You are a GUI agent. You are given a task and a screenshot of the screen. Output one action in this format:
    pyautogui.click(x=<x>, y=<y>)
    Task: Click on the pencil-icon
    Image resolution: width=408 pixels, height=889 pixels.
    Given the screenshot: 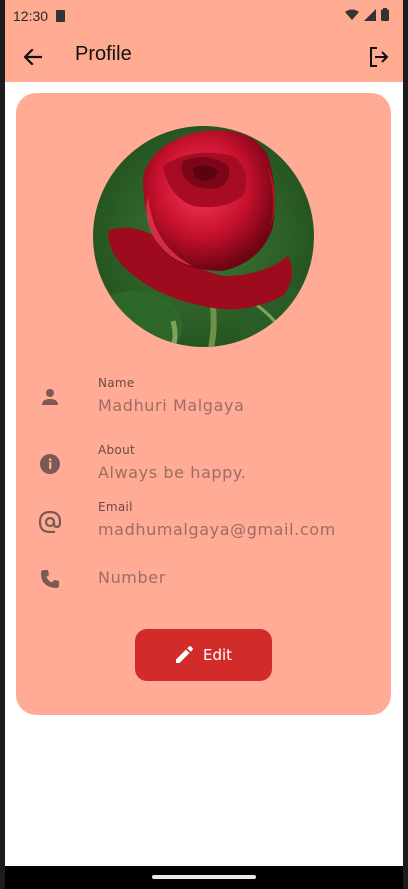 What is the action you would take?
    pyautogui.click(x=184, y=654)
    